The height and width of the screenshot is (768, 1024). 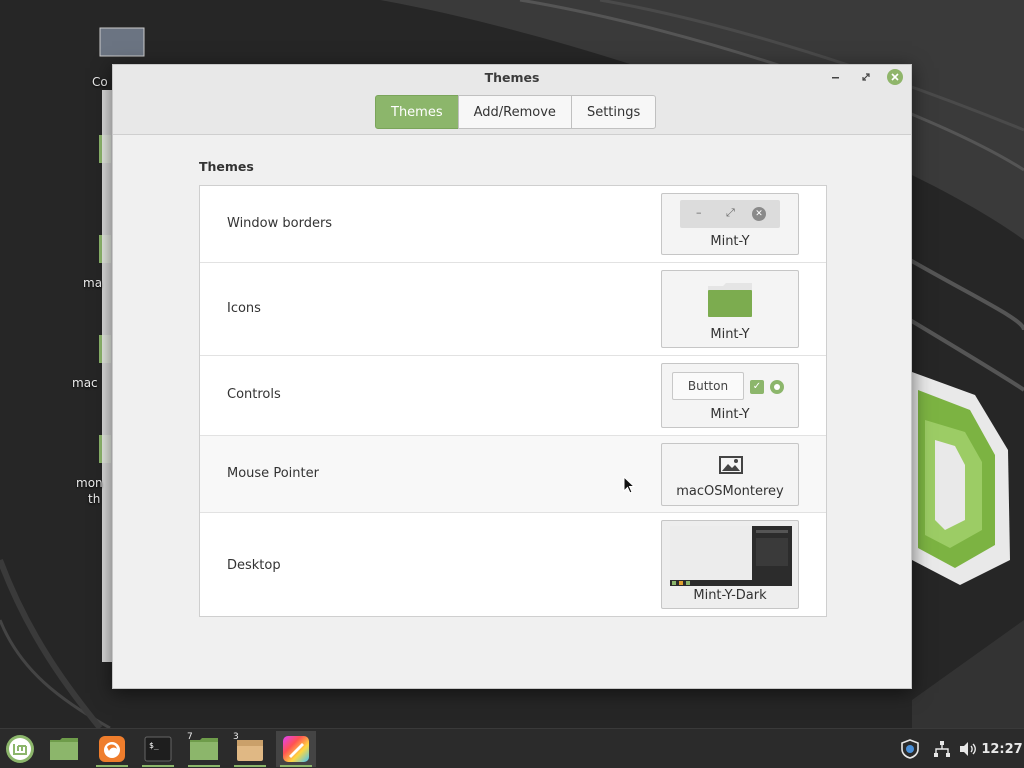 What do you see at coordinates (280, 223) in the screenshot?
I see `row-label: Window borders` at bounding box center [280, 223].